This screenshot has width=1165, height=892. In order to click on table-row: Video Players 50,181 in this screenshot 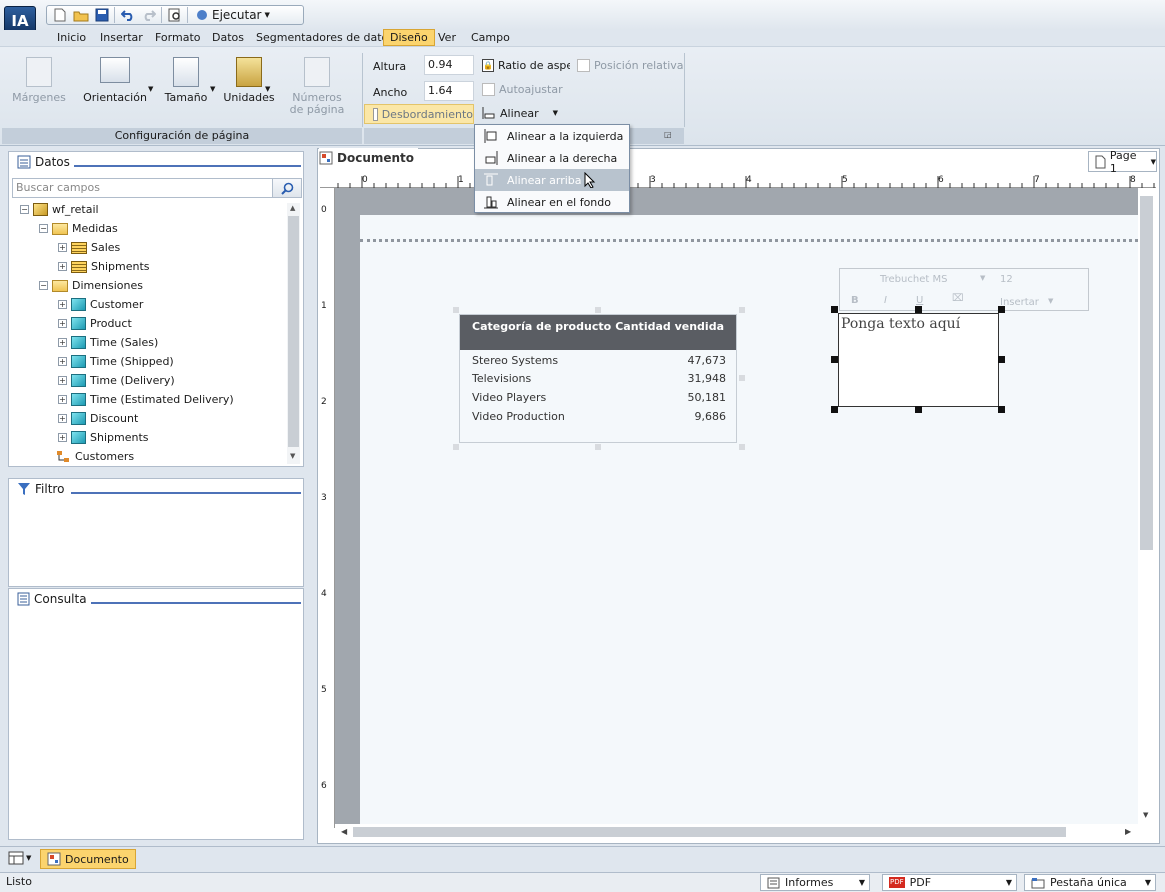, I will do `click(599, 400)`.